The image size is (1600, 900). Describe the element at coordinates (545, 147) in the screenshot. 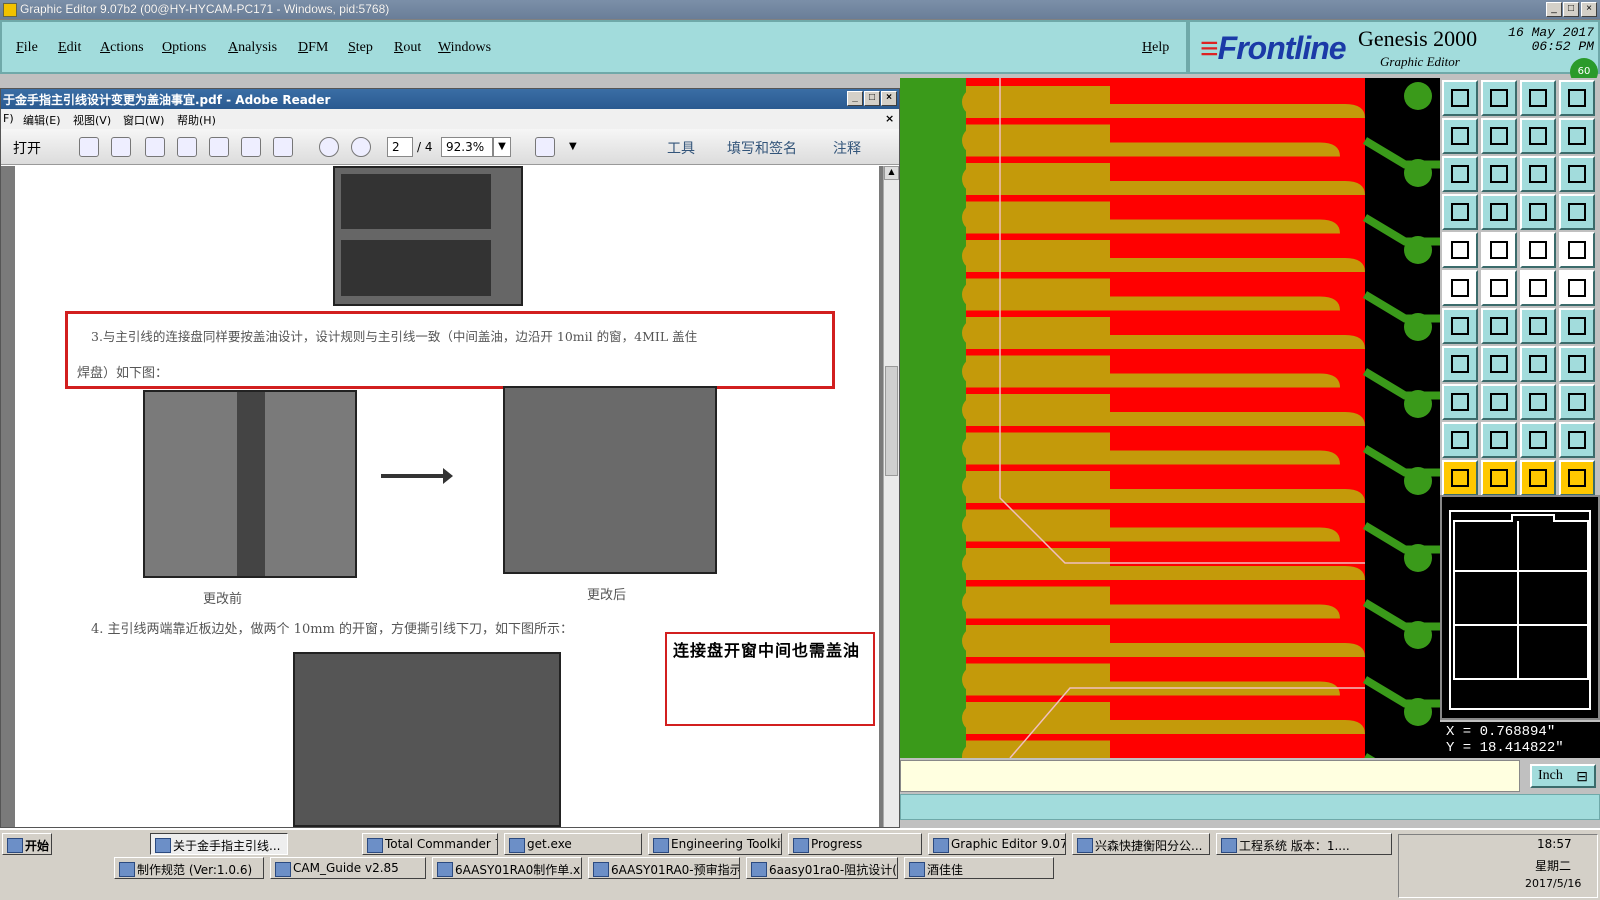

I see `fit-page-icon` at that location.